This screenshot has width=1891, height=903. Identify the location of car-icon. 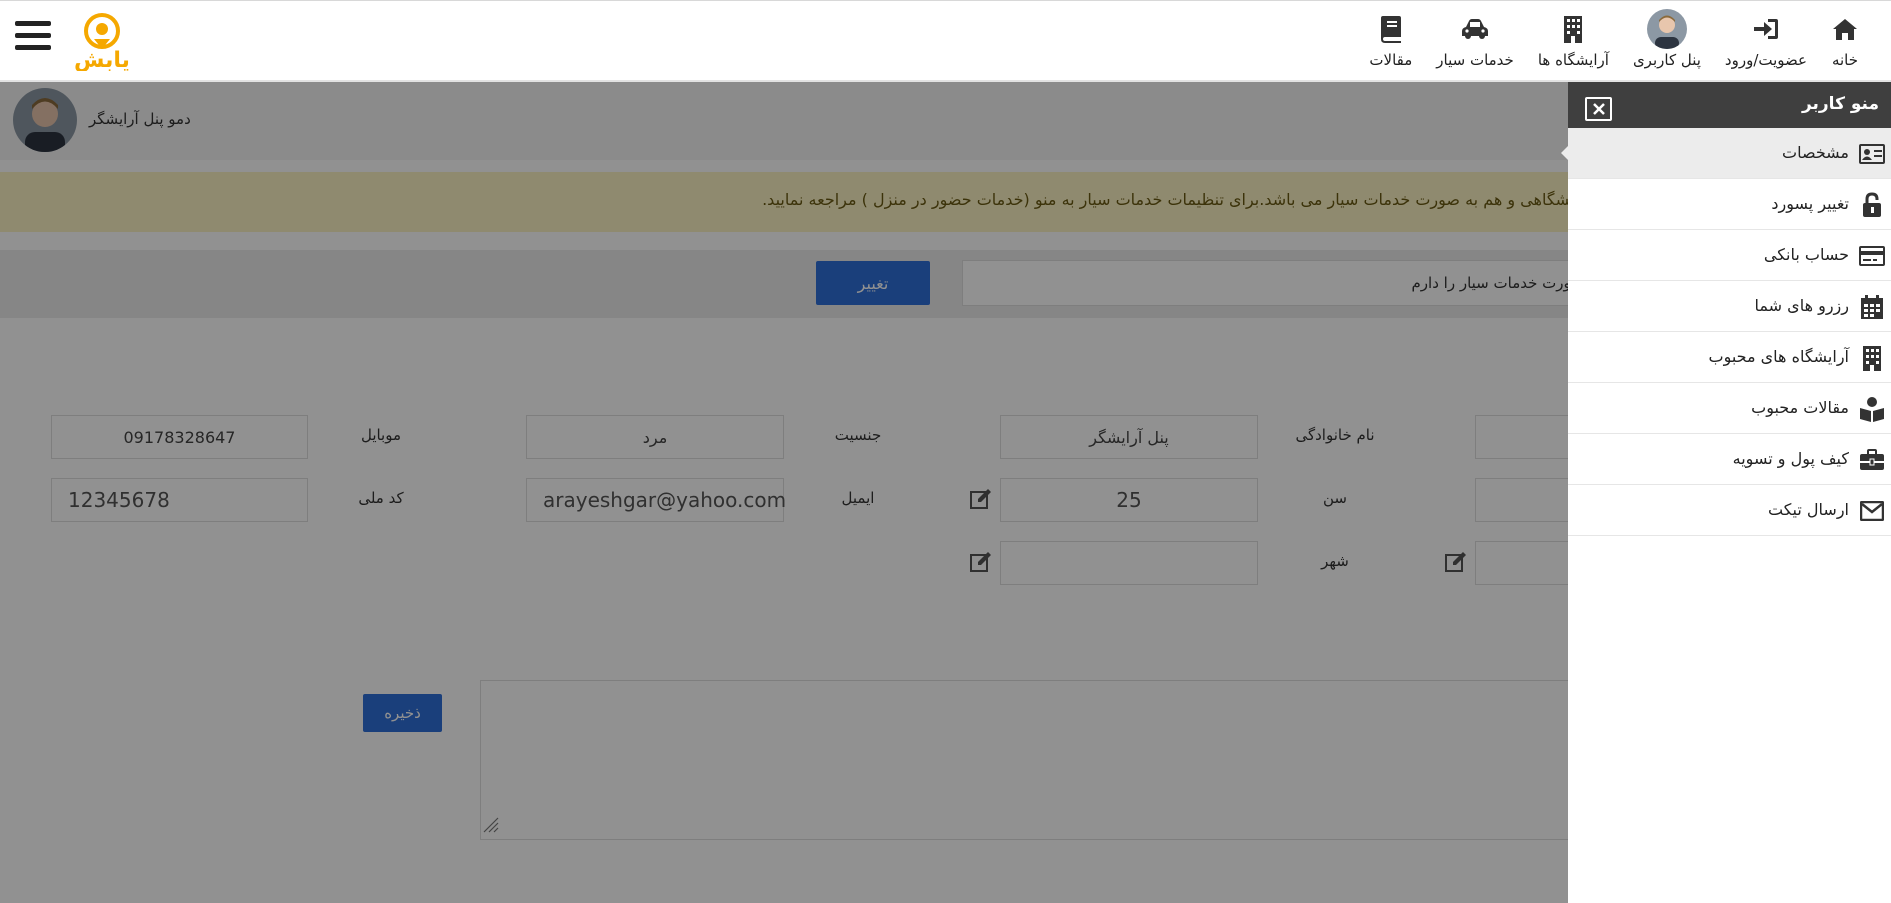
(1475, 29).